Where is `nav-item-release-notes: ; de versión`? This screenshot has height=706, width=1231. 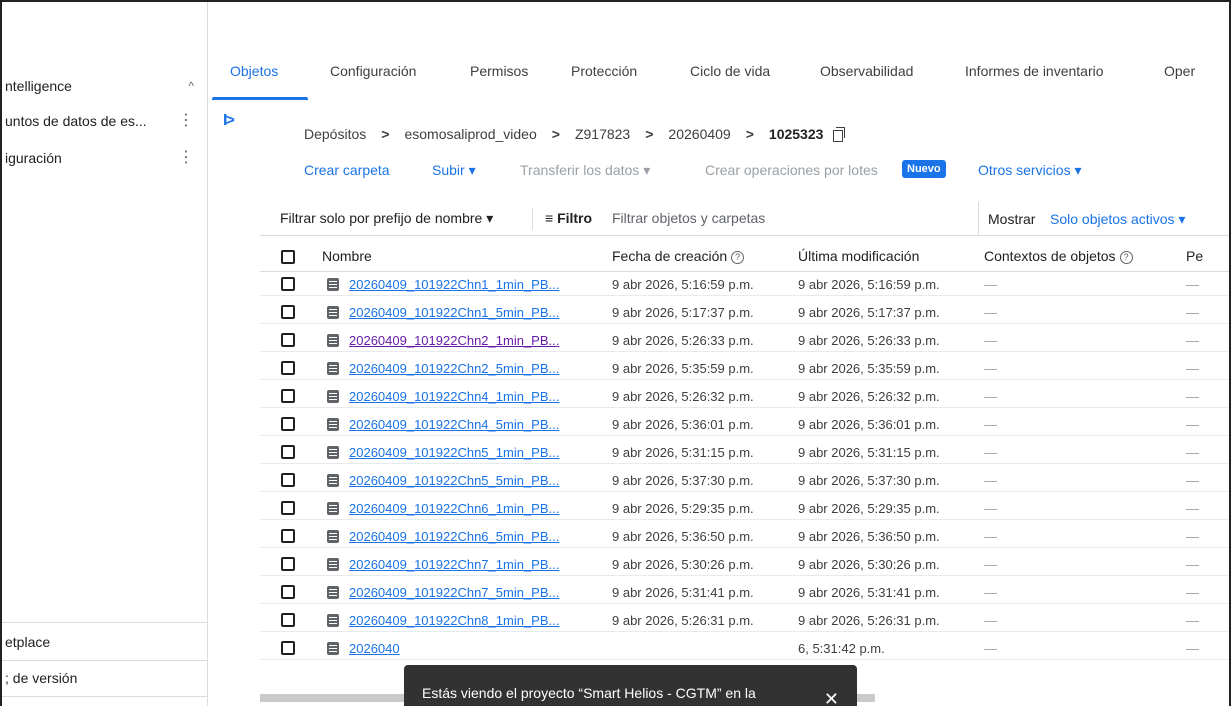
nav-item-release-notes: ; de versión is located at coordinates (105, 678).